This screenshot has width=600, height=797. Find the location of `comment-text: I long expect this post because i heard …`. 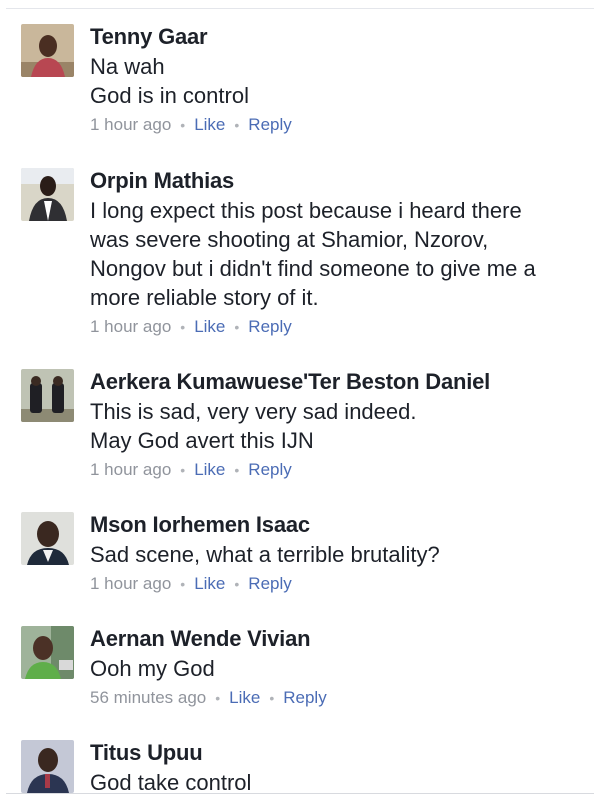

comment-text: I long expect this post because i heard … is located at coordinates (306, 210).